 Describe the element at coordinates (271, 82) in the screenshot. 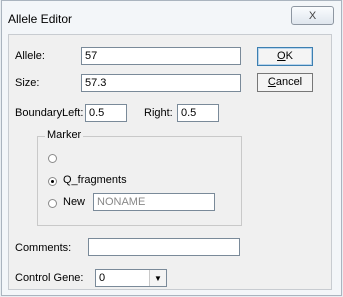

I see `cancel-accelerator: C` at that location.